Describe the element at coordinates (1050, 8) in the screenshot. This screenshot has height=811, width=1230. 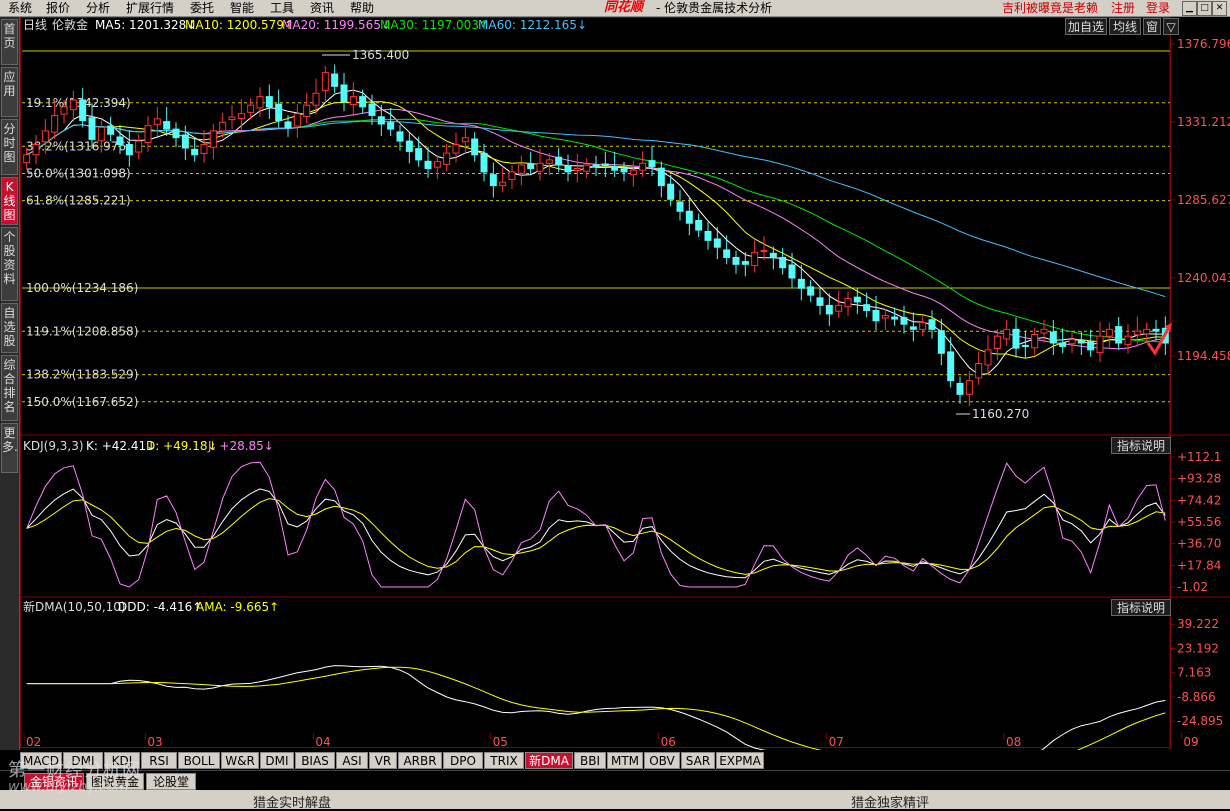
I see `ad-link: 吉利被曝竟是老赖` at that location.